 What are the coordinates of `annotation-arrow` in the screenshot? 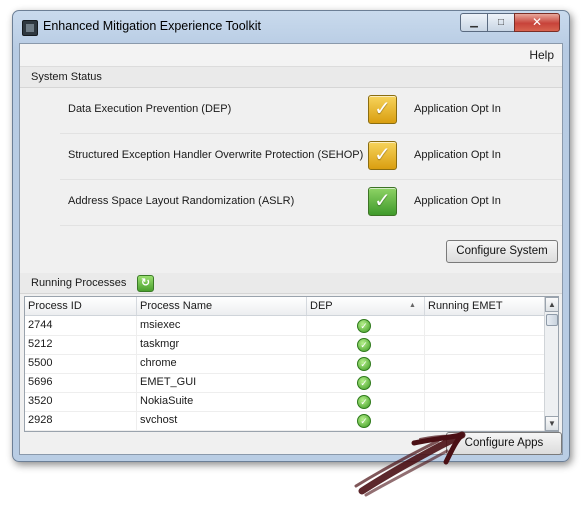 It's located at (410, 464).